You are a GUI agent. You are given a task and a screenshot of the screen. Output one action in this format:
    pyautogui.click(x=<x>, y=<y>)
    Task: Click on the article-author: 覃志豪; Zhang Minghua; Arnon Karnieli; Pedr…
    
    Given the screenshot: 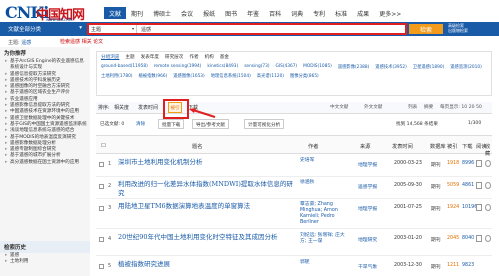 What is the action you would take?
    pyautogui.click(x=325, y=214)
    